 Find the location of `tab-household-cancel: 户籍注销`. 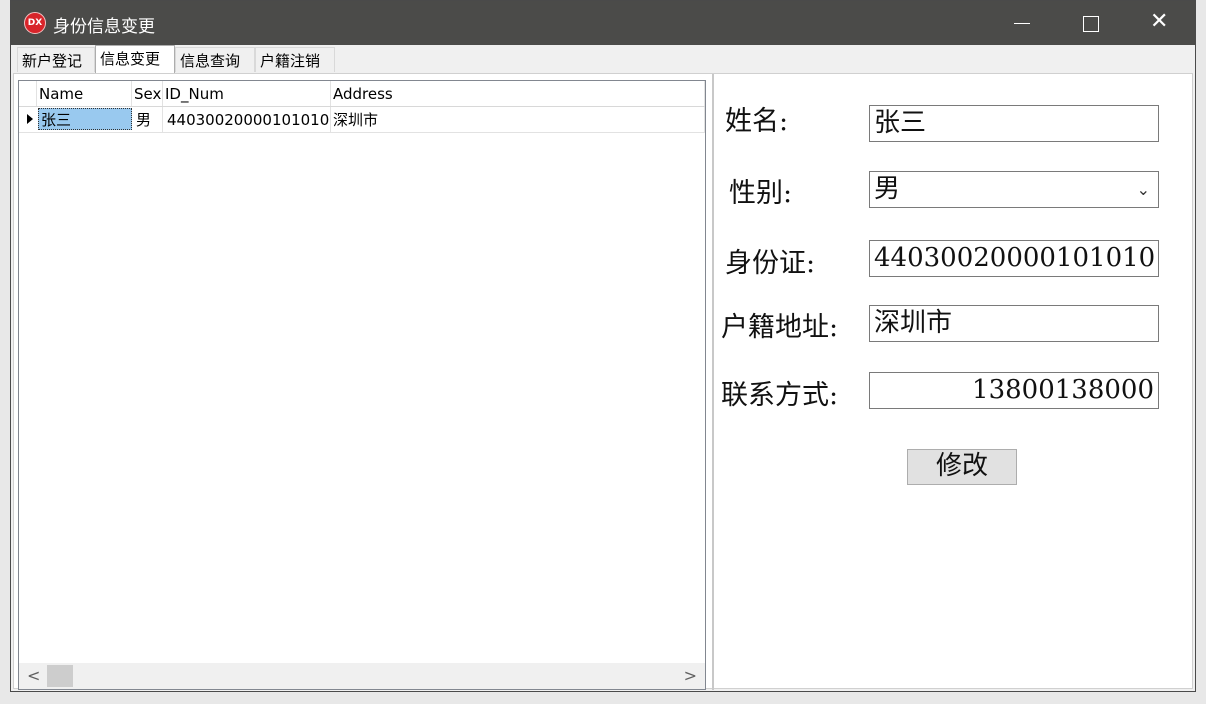

tab-household-cancel: 户籍注销 is located at coordinates (295, 59).